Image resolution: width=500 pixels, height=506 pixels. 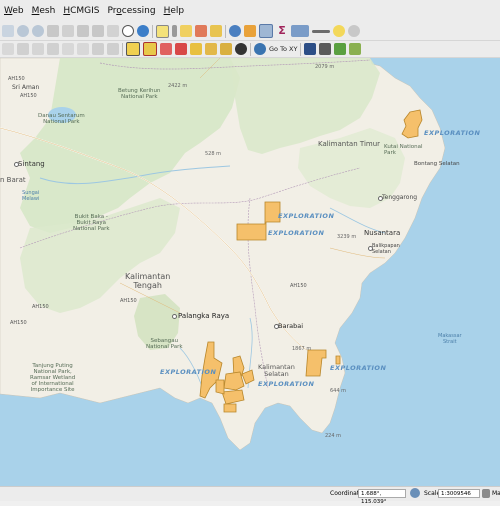 I want to click on map-label-sungai: Sungai Melawi, so click(x=31, y=196).